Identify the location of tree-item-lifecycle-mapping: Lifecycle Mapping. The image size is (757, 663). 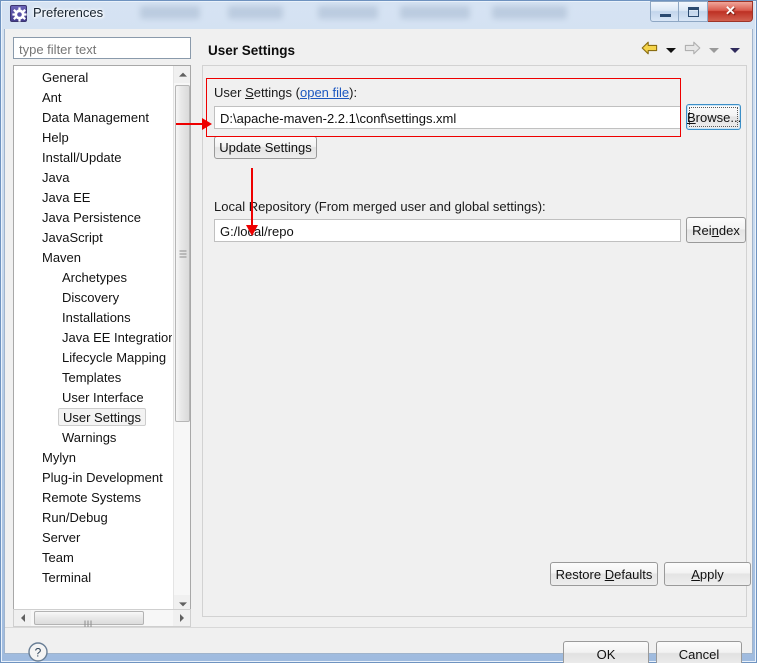
(93, 358).